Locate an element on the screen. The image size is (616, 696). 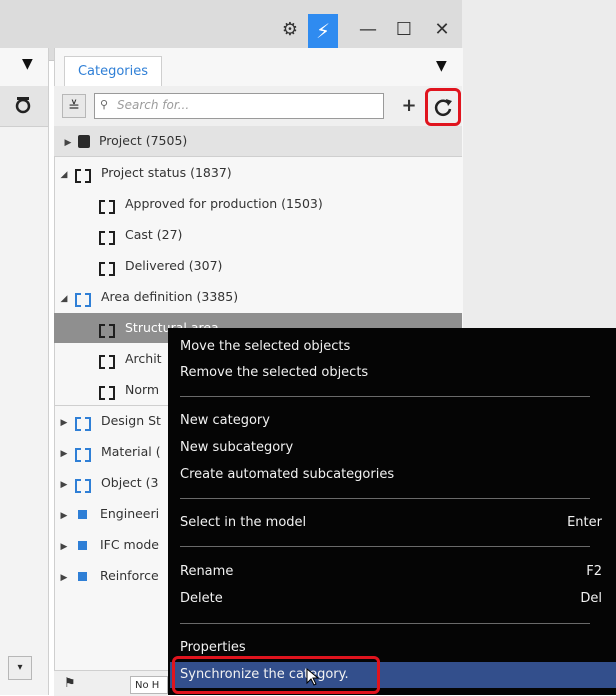
tree-item-label: Material ( is located at coordinates (130, 451).